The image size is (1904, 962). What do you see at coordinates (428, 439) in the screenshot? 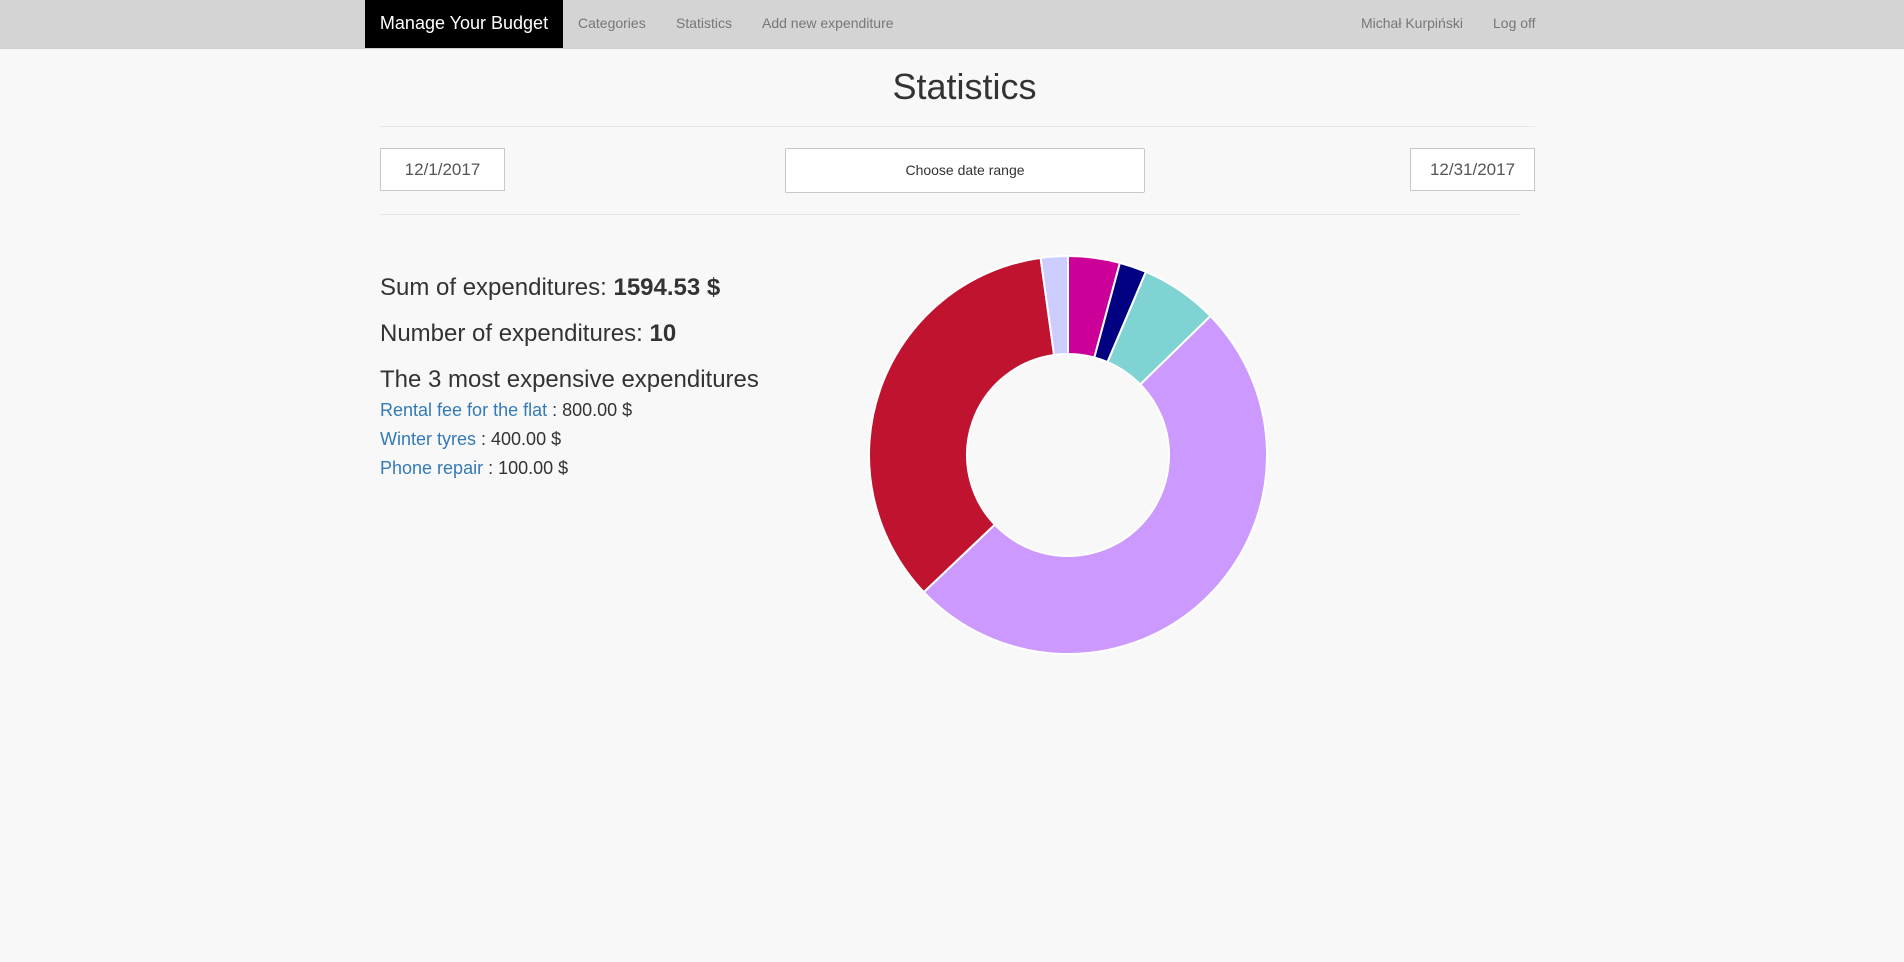
I see `top-expenditure-link: Winter tyres` at bounding box center [428, 439].